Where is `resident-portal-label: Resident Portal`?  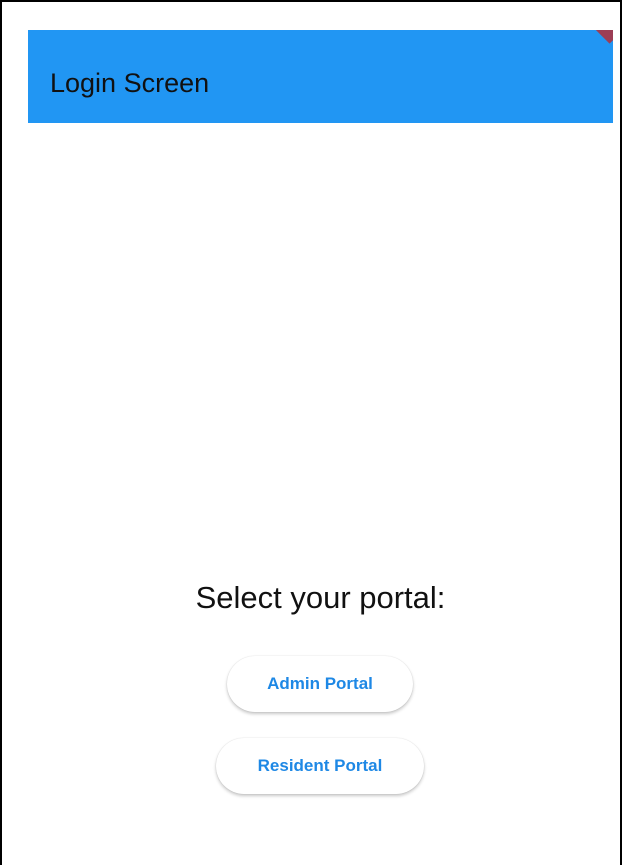
resident-portal-label: Resident Portal is located at coordinates (320, 765).